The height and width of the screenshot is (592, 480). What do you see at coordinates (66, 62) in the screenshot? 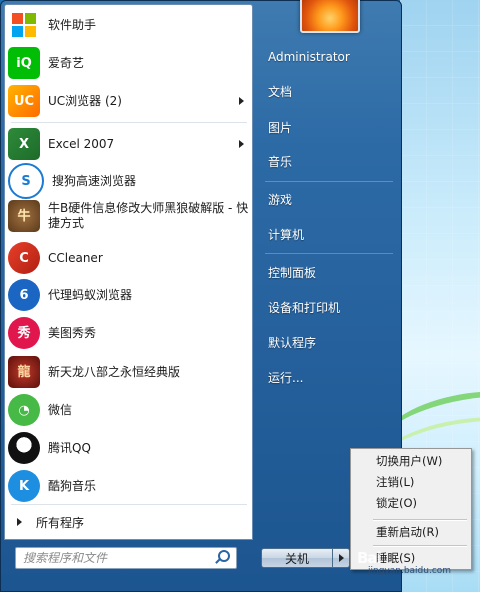
I see `program-label: 爱奇艺` at bounding box center [66, 62].